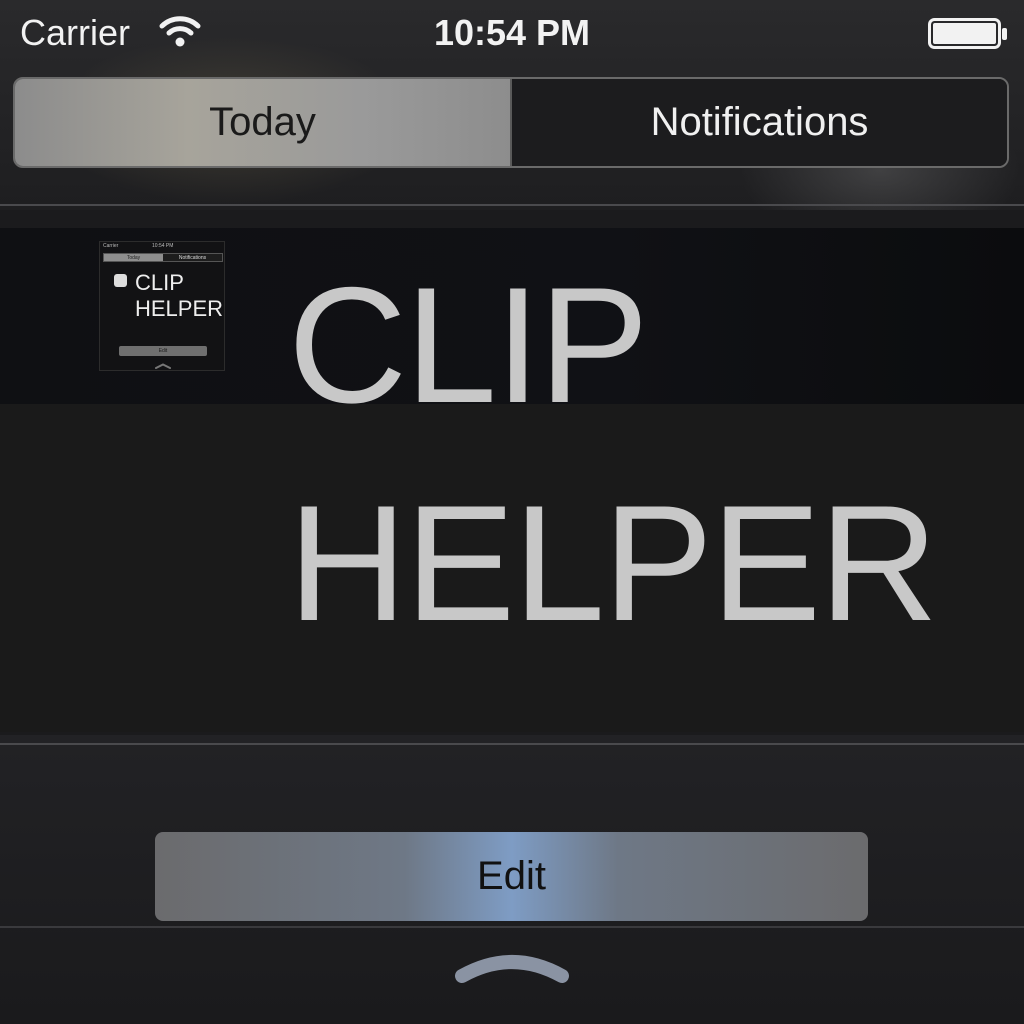 This screenshot has height=1024, width=1024. What do you see at coordinates (179, 308) in the screenshot?
I see `thumbnail-title-line2: HELPER` at bounding box center [179, 308].